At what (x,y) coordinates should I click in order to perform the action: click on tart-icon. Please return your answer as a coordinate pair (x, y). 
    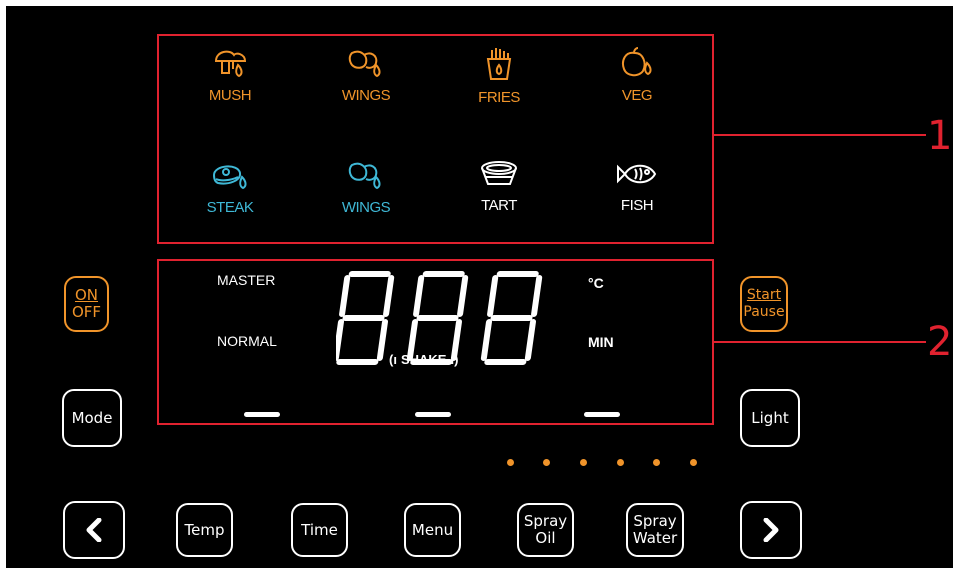
    Looking at the image, I should click on (499, 173).